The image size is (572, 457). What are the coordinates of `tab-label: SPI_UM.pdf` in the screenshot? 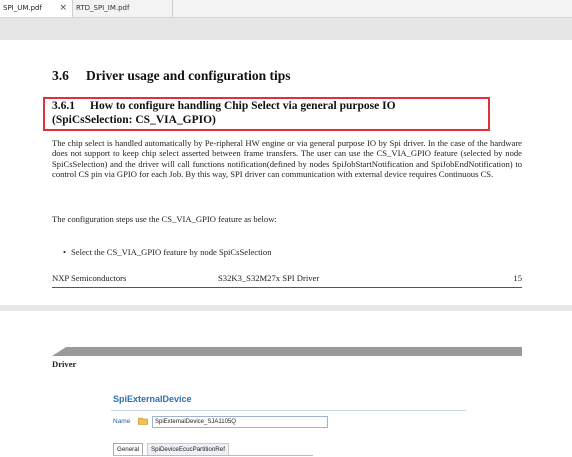 It's located at (22, 8).